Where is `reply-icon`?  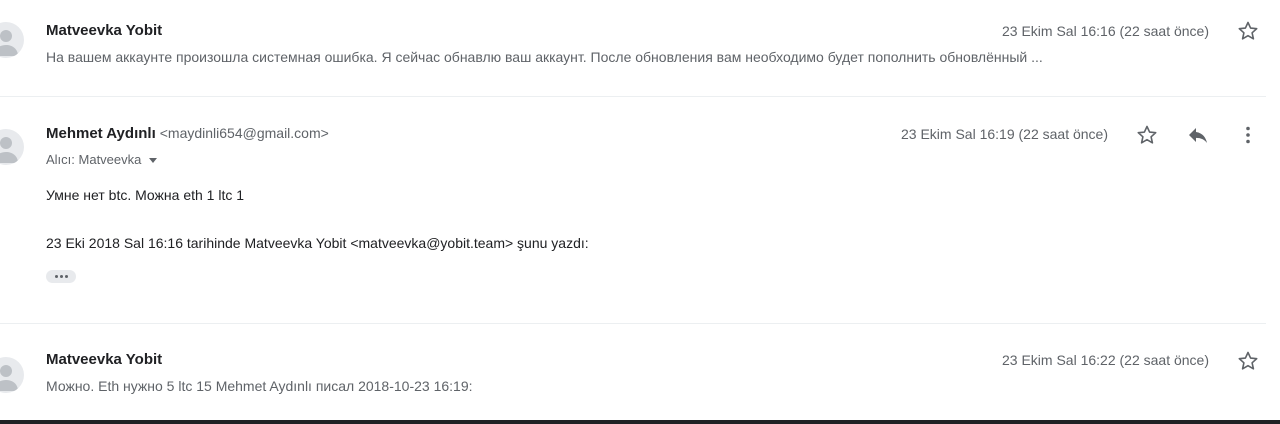
reply-icon is located at coordinates (1198, 135).